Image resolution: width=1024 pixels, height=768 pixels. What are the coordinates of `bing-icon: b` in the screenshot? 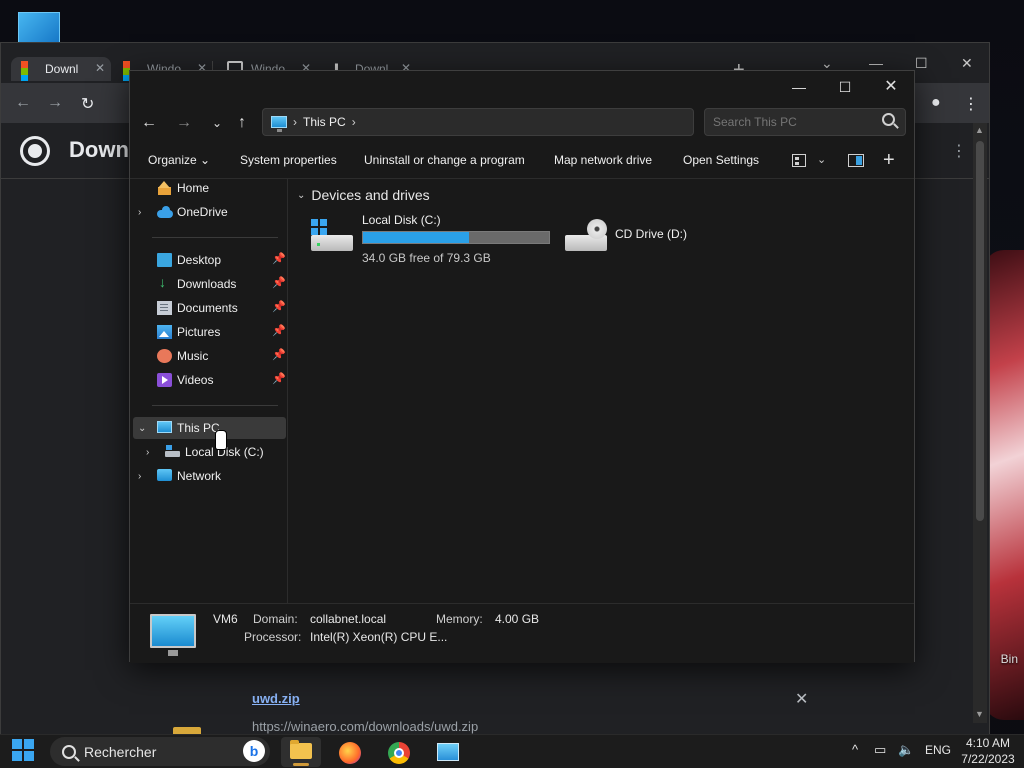 It's located at (254, 751).